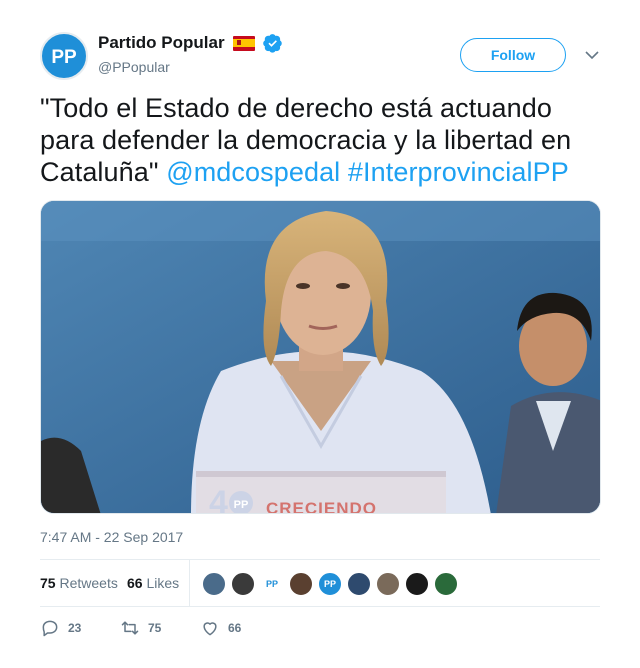 Image resolution: width=640 pixels, height=668 pixels. What do you see at coordinates (163, 583) in the screenshot?
I see `likes-label: Likes` at bounding box center [163, 583].